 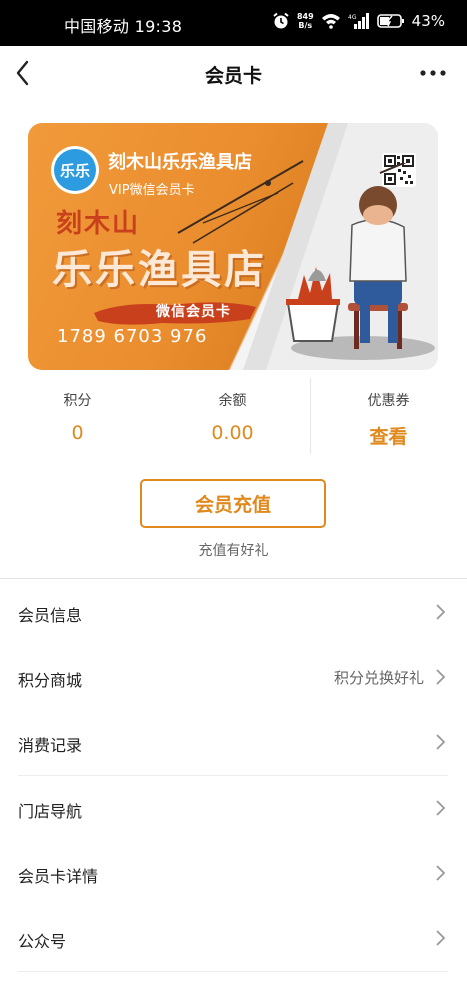 What do you see at coordinates (281, 20) in the screenshot?
I see `alarm-icon` at bounding box center [281, 20].